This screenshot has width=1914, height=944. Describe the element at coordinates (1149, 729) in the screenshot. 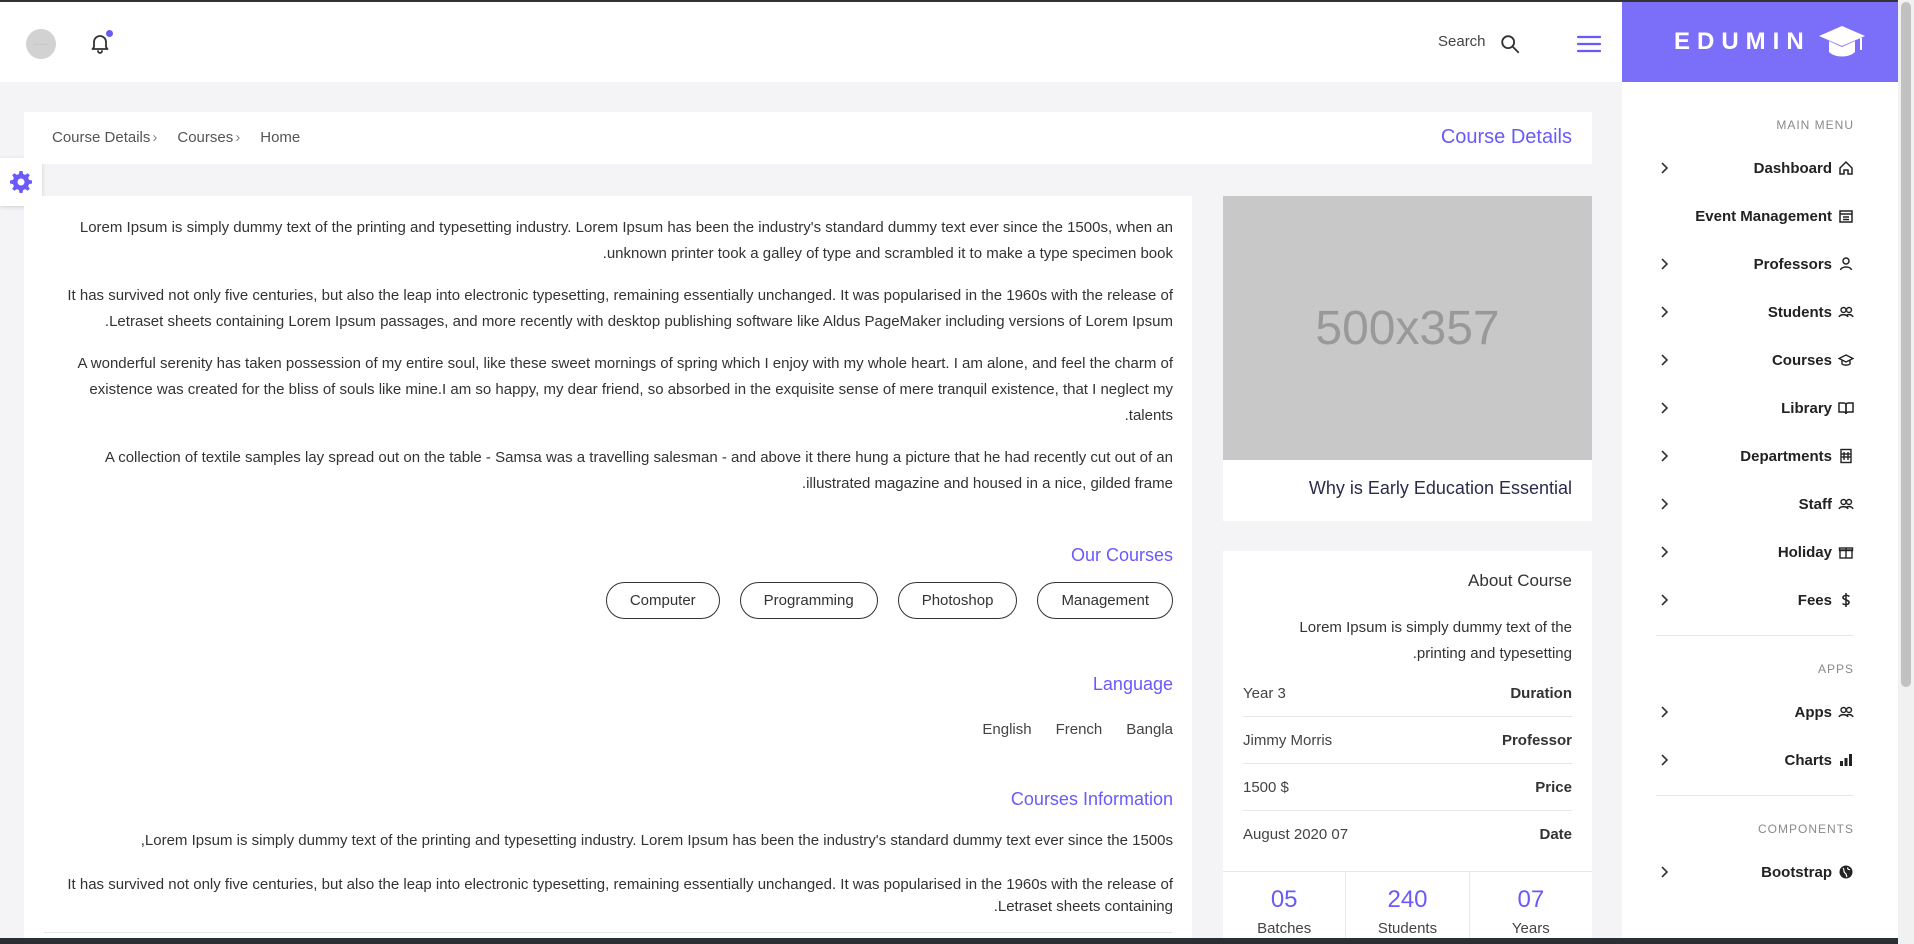

I see `language-bangla: Bangla` at that location.